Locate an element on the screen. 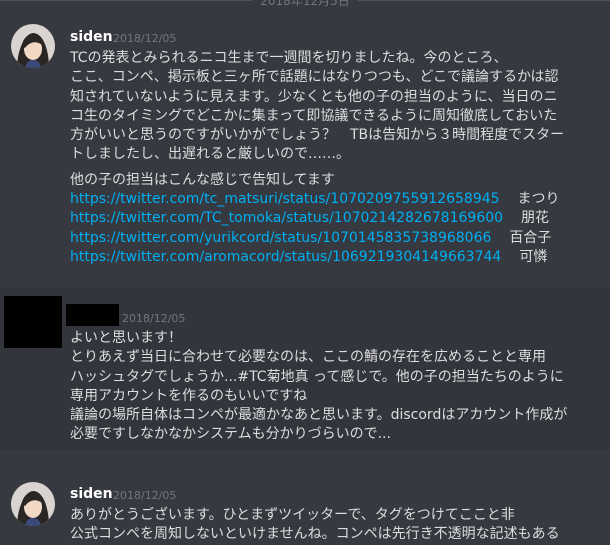 This screenshot has height=545, width=610. message-line: コ生のタイミングでどこかに集まって即協議できるように周知徹底しておいた is located at coordinates (314, 115).